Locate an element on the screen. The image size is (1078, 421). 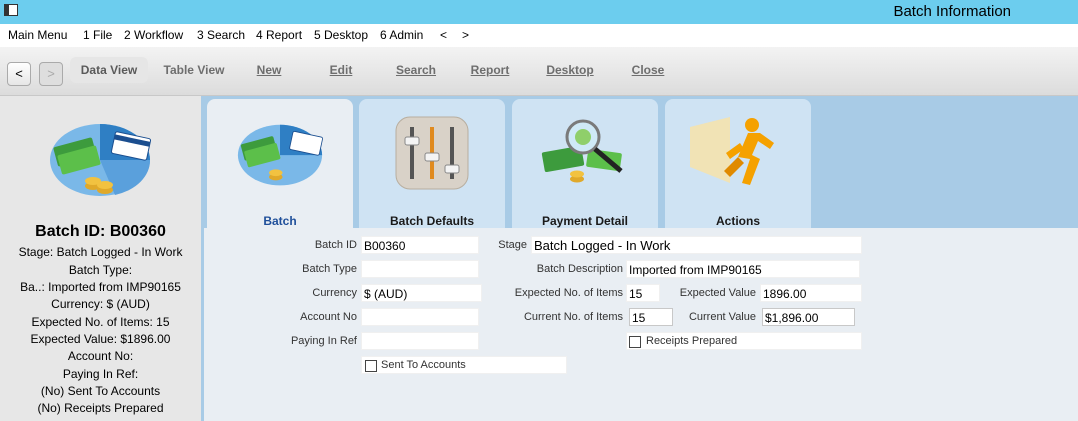
expected-items-label: Expected No. of Items is located at coordinates (568, 293).